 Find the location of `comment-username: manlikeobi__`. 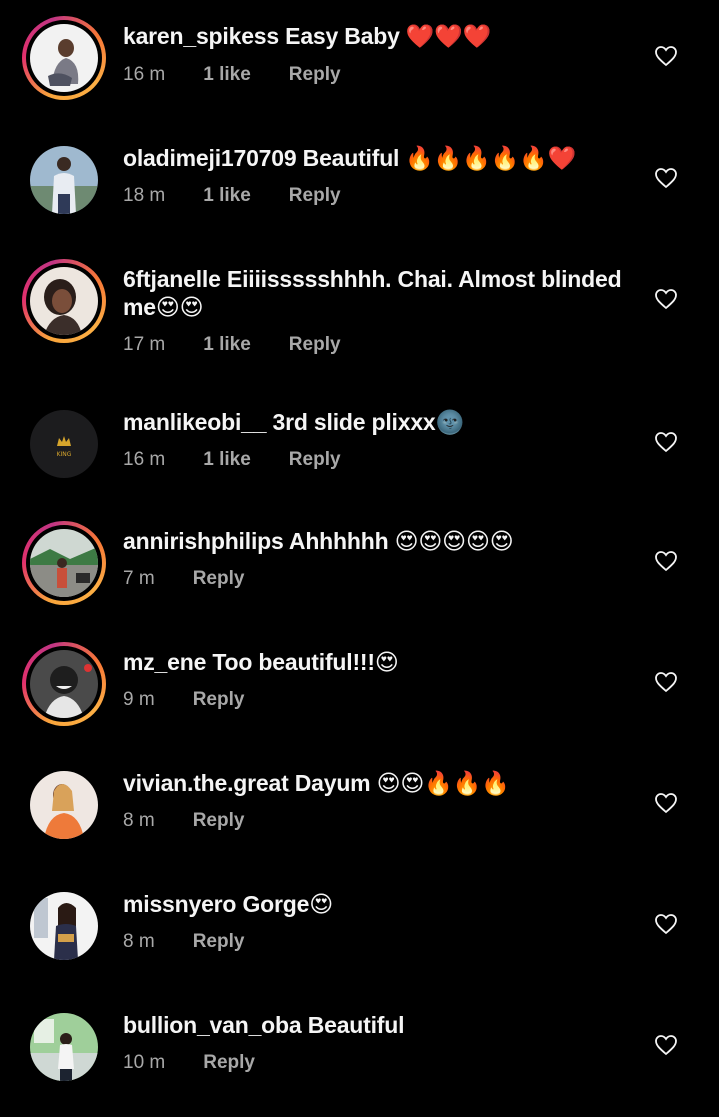

comment-username: manlikeobi__ is located at coordinates (195, 422).